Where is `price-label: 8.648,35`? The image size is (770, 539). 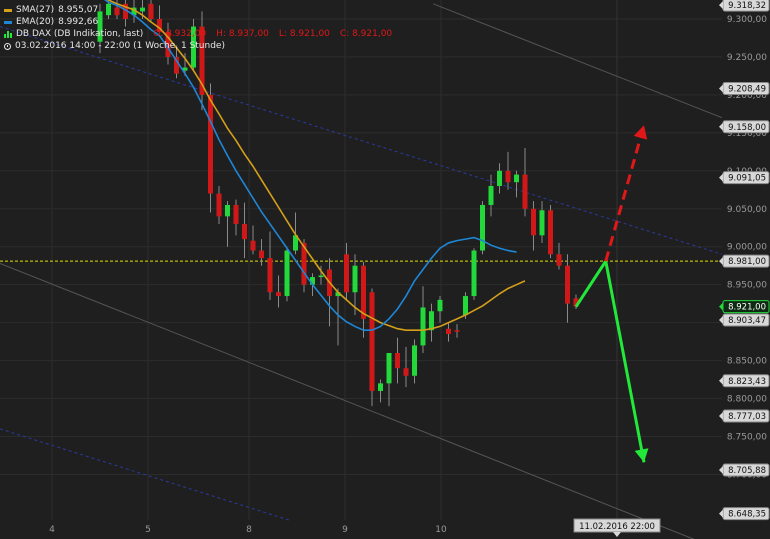 price-label: 8.648,35 is located at coordinates (747, 515).